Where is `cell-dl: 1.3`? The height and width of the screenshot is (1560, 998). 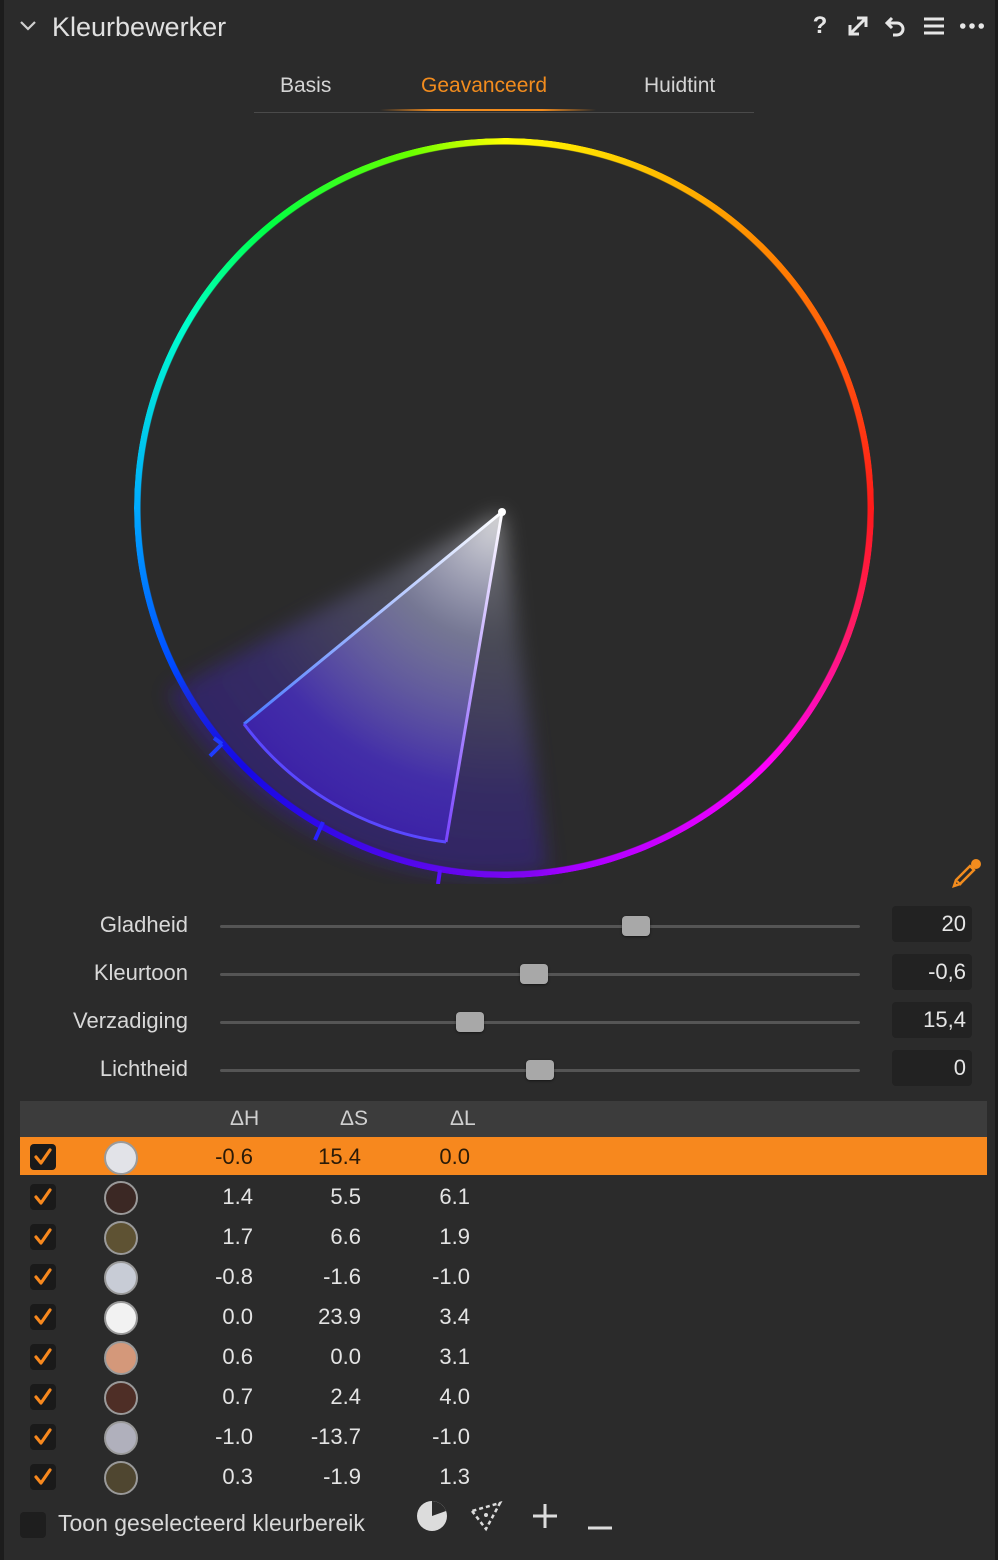 cell-dl: 1.3 is located at coordinates (454, 1476).